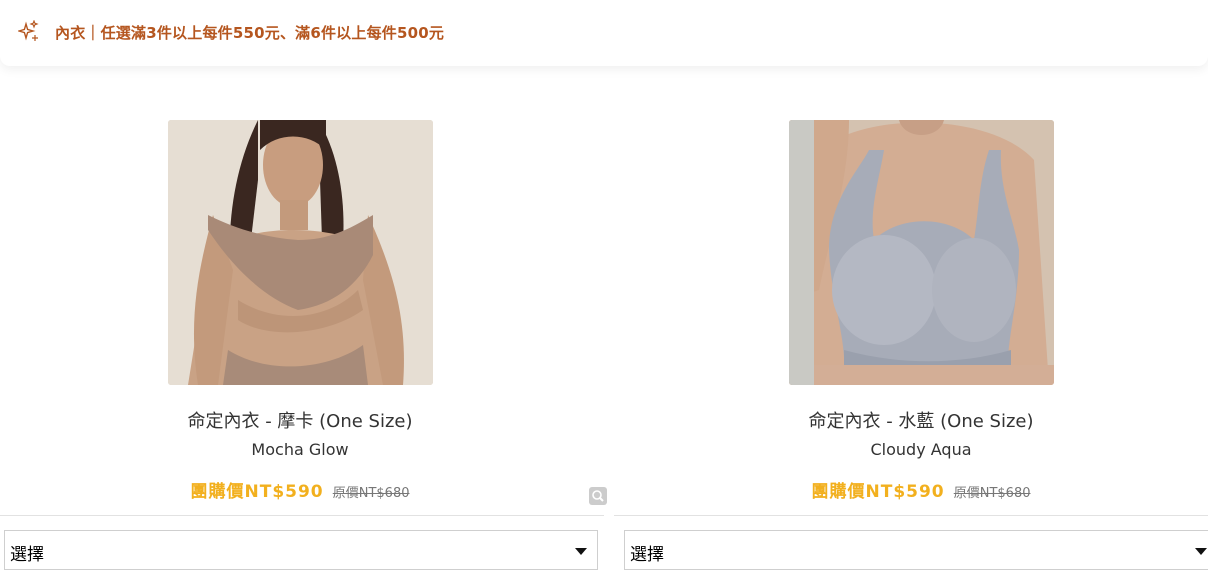 Image resolution: width=1208 pixels, height=581 pixels. What do you see at coordinates (921, 252) in the screenshot?
I see `product-image-aqua` at bounding box center [921, 252].